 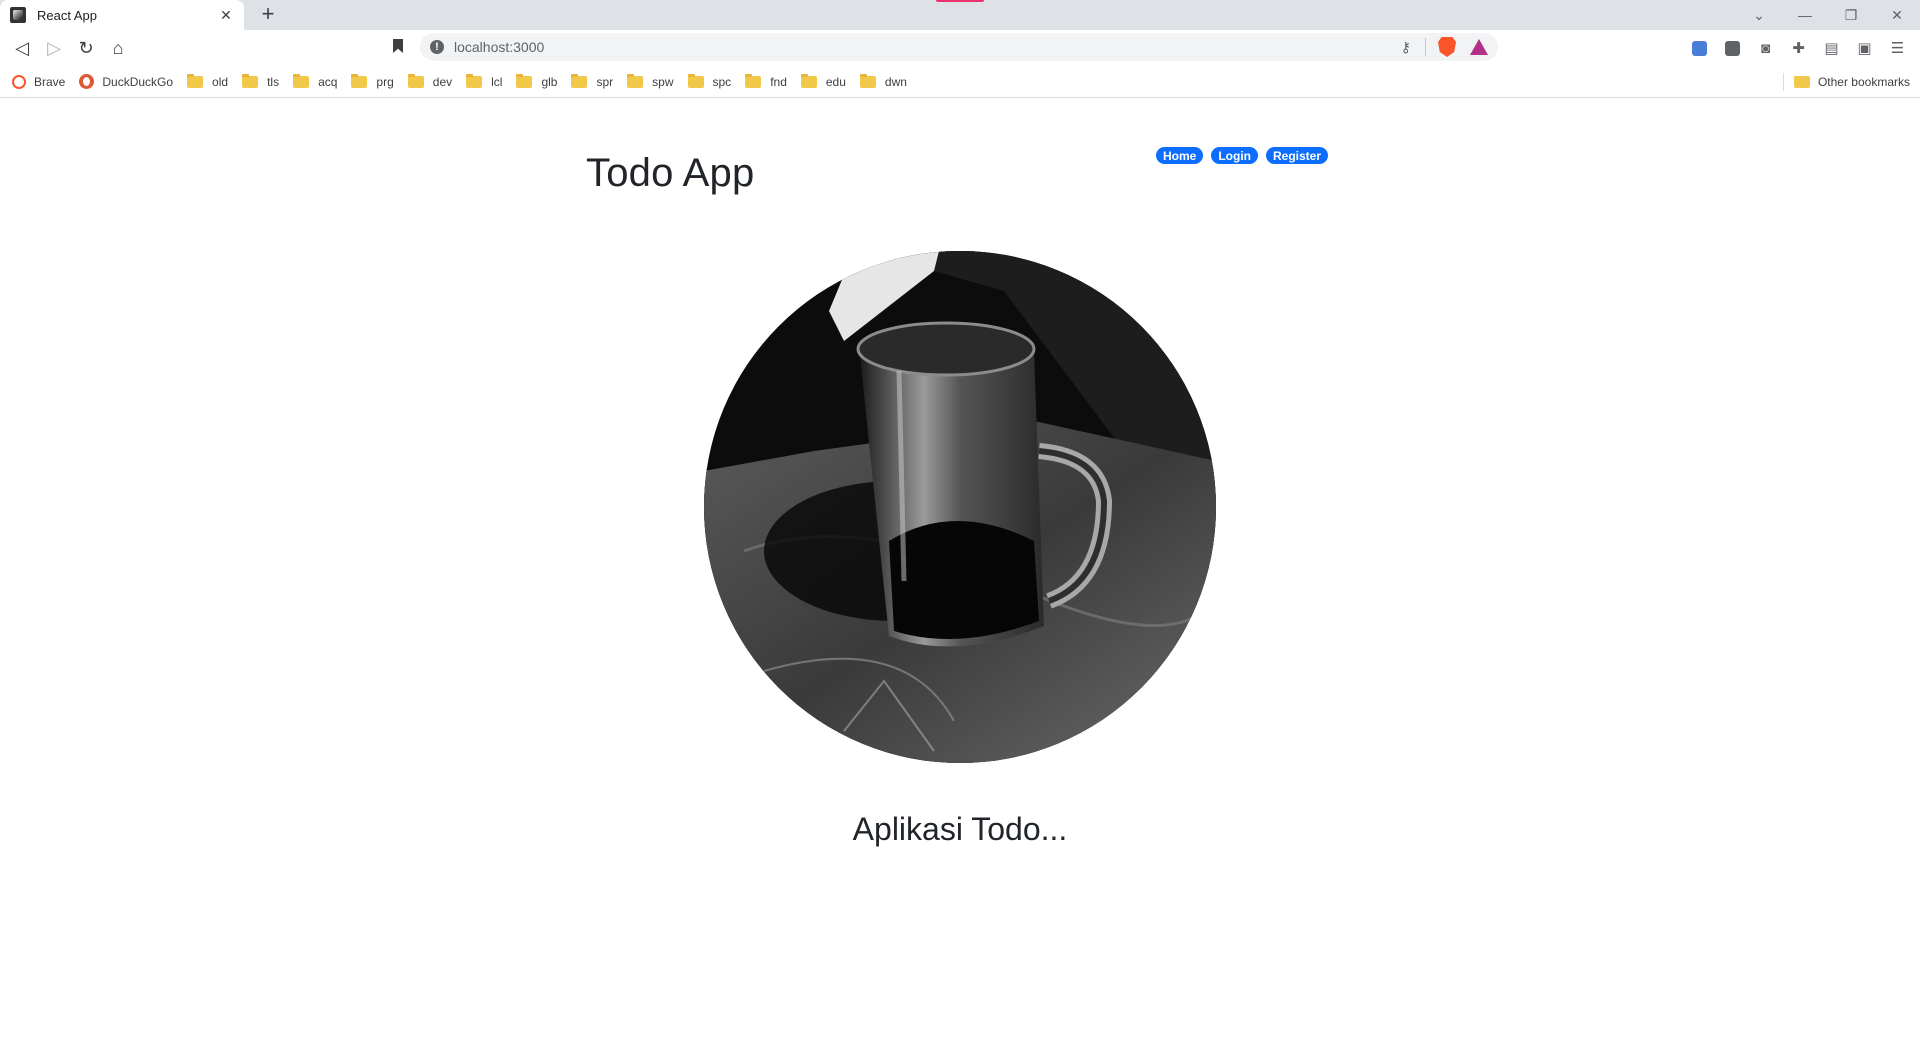 I want to click on bookmark-folder-dev: dev, so click(x=429, y=81).